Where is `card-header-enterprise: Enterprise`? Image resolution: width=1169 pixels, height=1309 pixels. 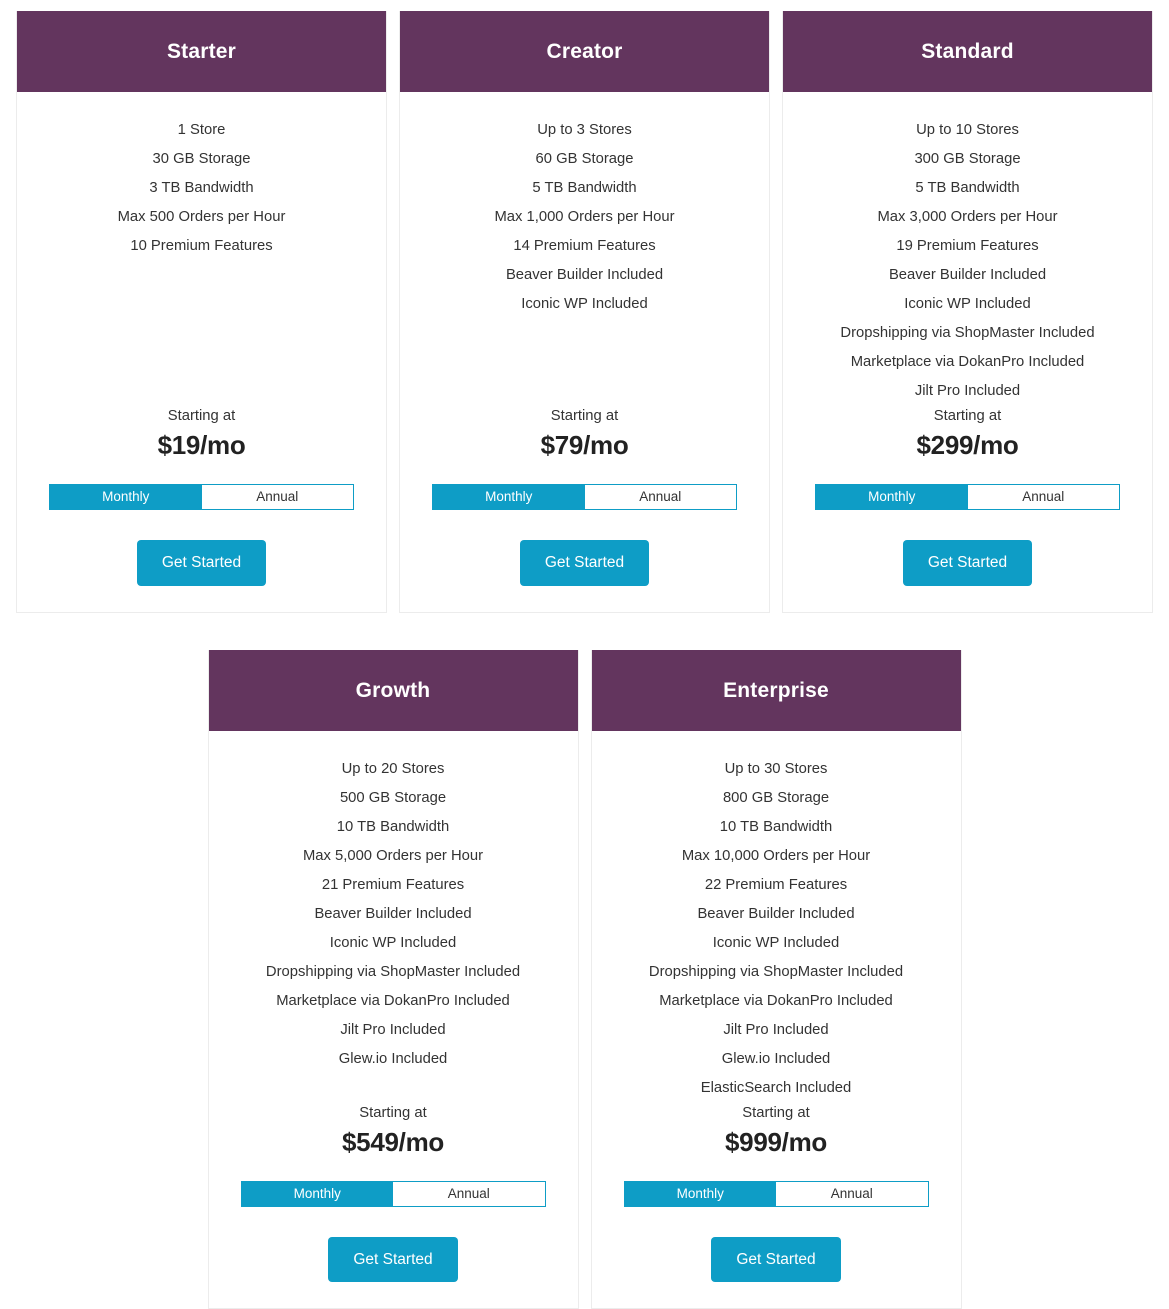 card-header-enterprise: Enterprise is located at coordinates (776, 690).